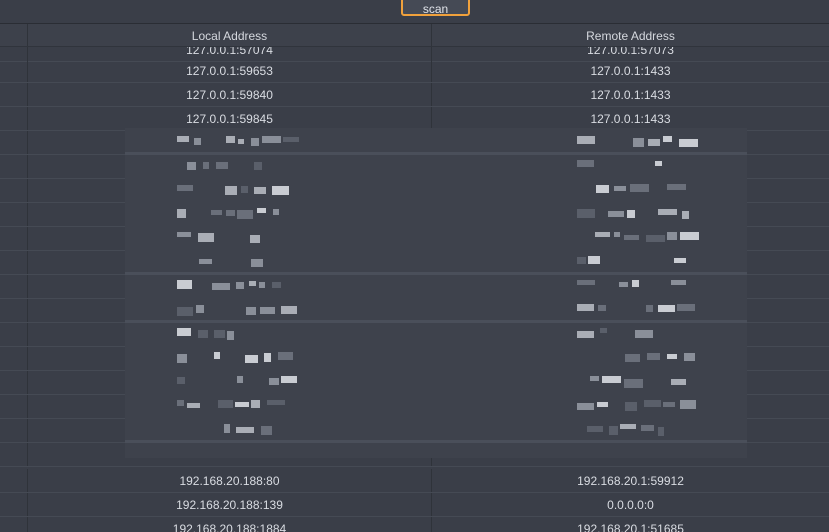  Describe the element at coordinates (435, 8) in the screenshot. I see `scan-button: scan` at that location.